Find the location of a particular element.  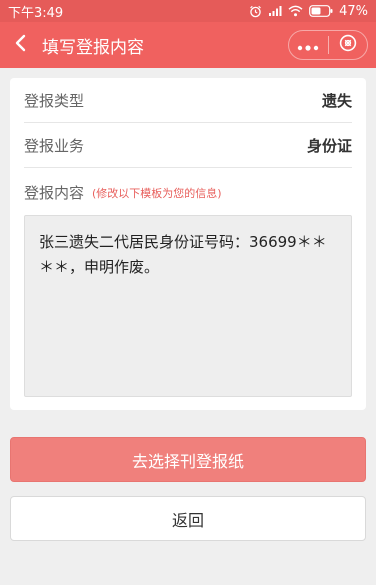

status-bar: 下午3:49 47% is located at coordinates (188, 11).